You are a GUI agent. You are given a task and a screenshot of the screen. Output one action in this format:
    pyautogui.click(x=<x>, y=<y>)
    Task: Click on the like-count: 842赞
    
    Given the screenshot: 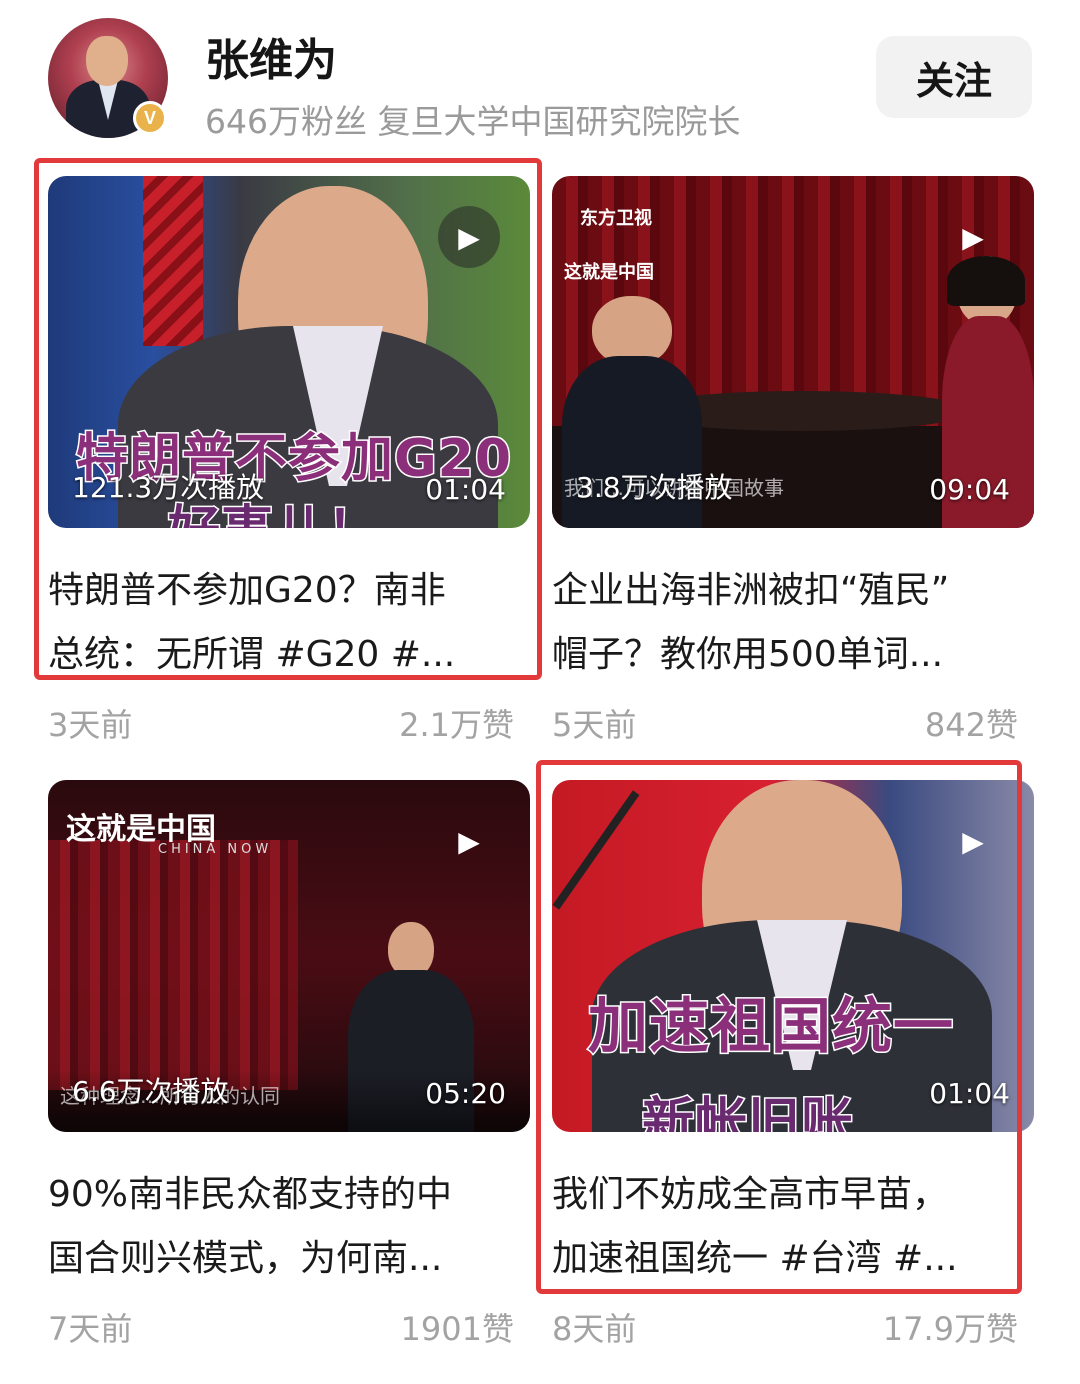 What is the action you would take?
    pyautogui.click(x=971, y=725)
    